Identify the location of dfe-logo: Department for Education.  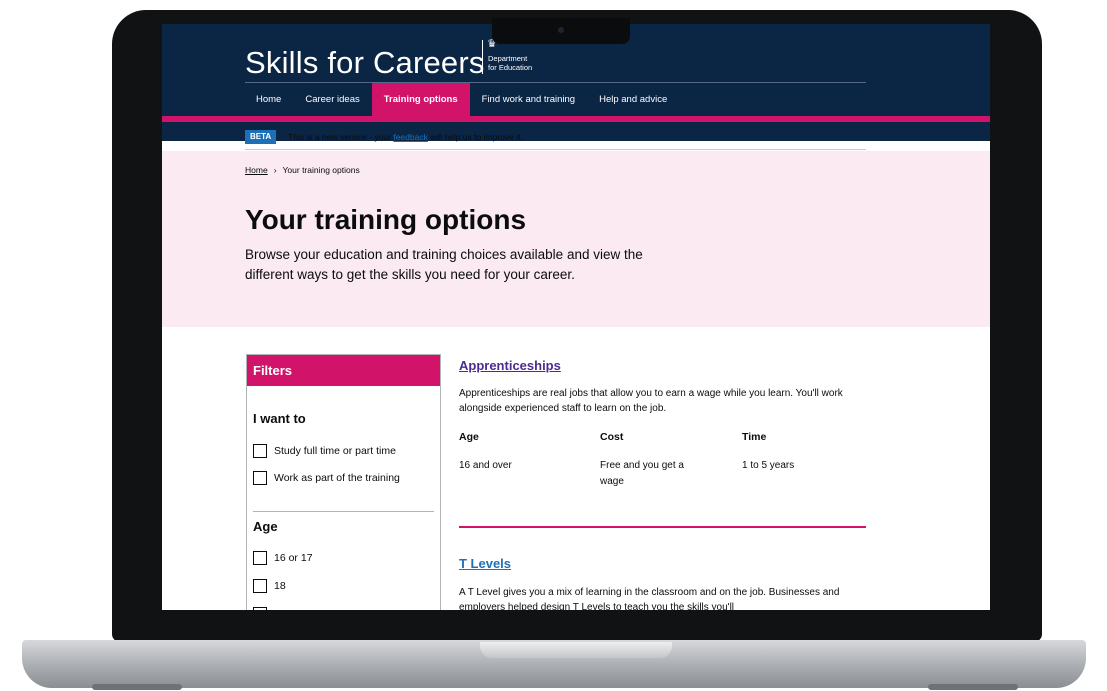
(510, 63).